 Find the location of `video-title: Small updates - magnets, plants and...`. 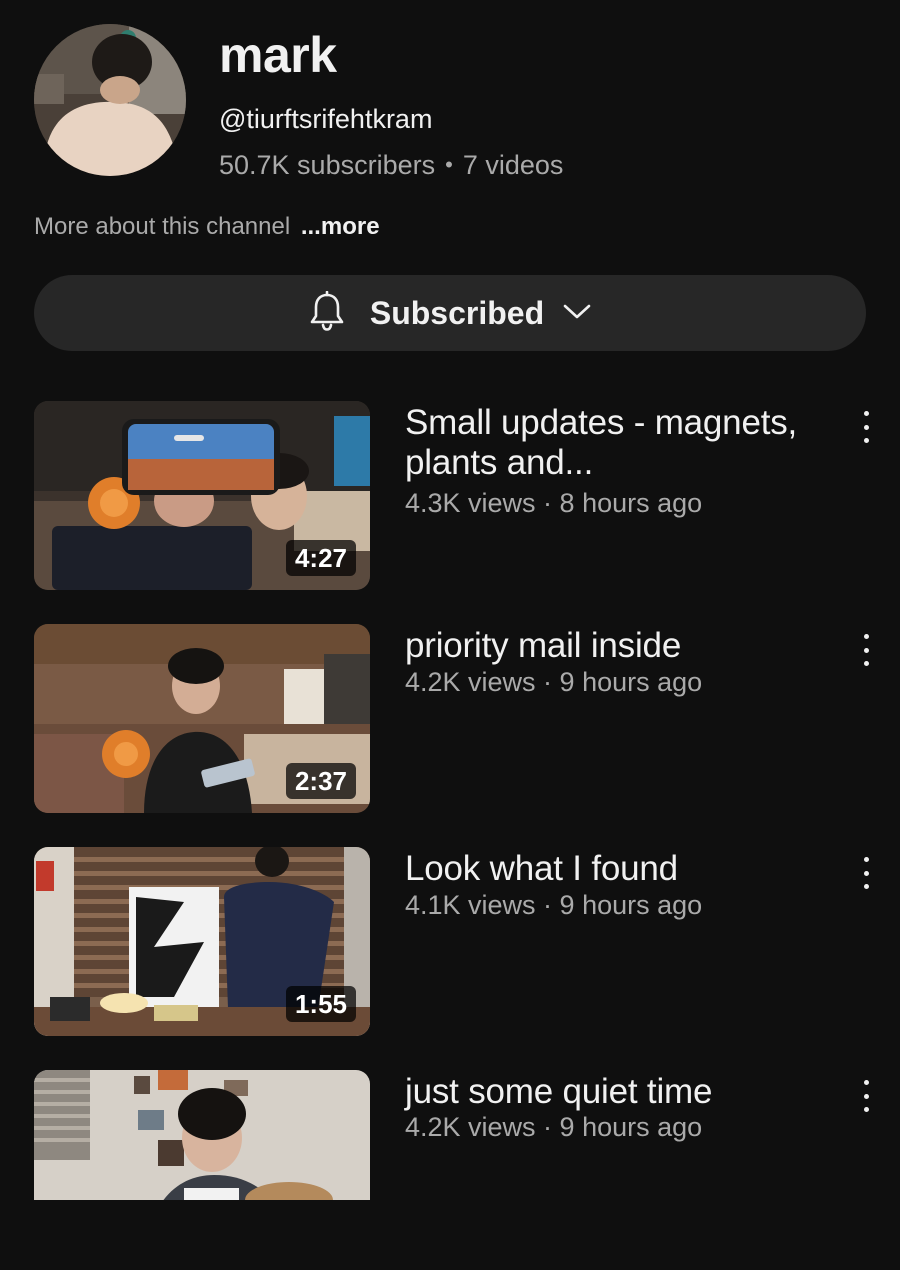

video-title: Small updates - magnets, plants and... is located at coordinates (625, 443).